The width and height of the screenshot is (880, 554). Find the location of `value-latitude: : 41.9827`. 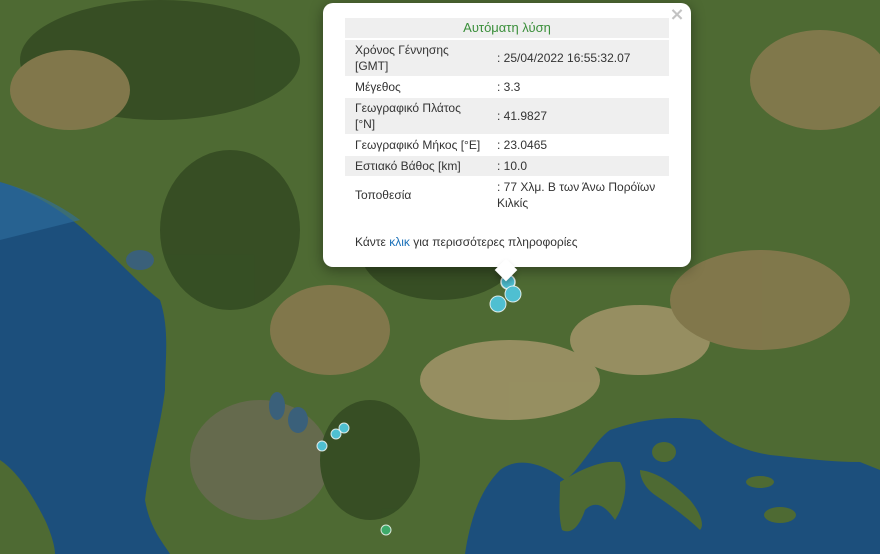

value-latitude: : 41.9827 is located at coordinates (578, 116).